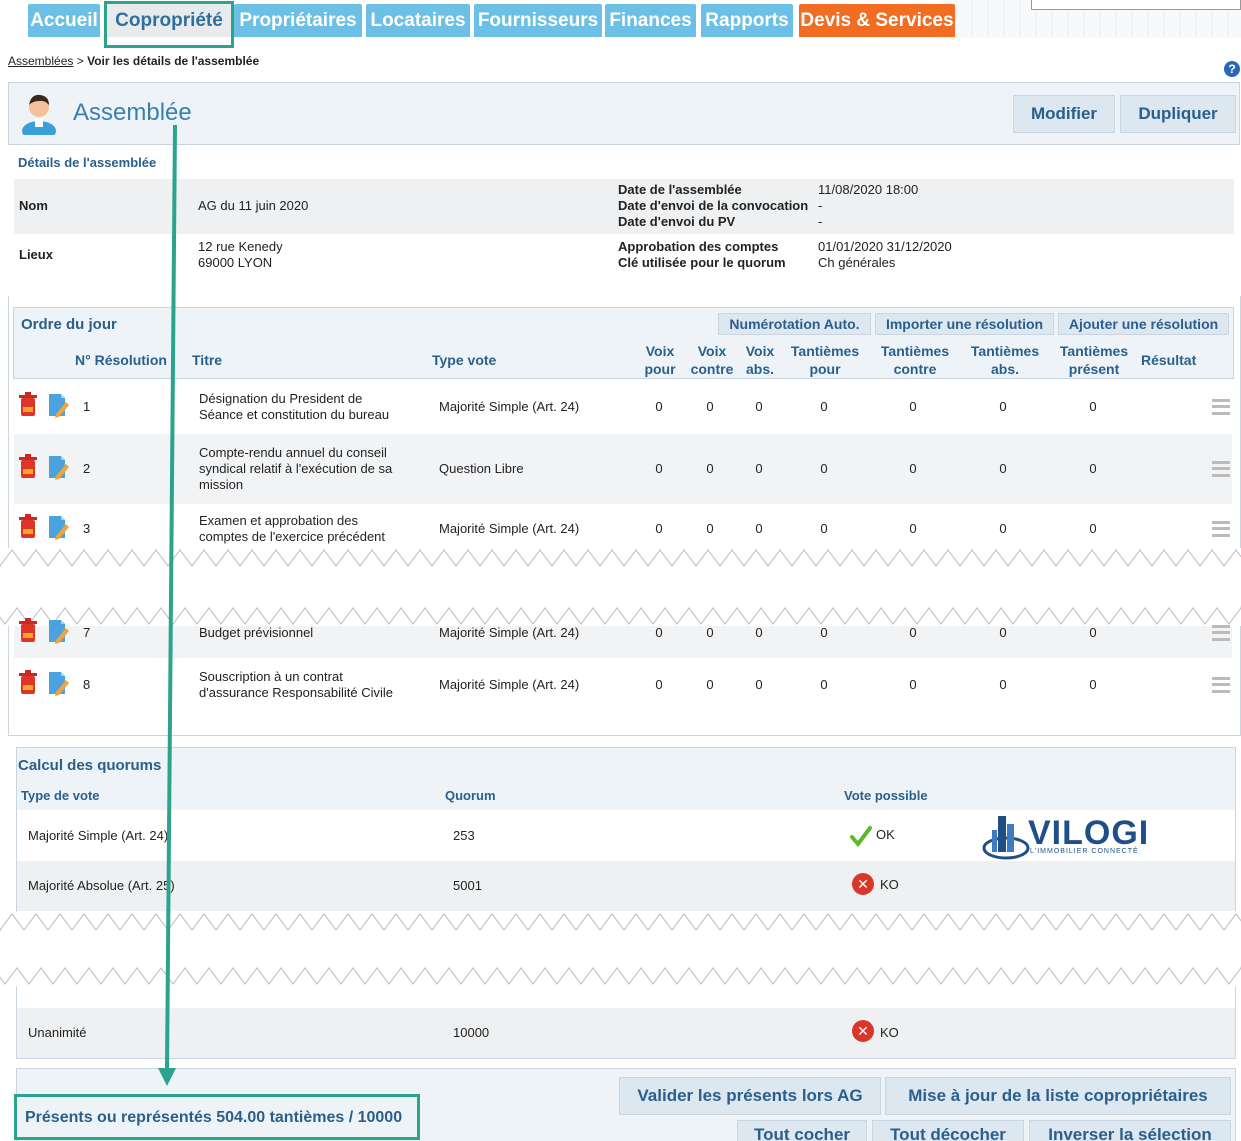  What do you see at coordinates (747, 20) in the screenshot?
I see `tab-rapports: Rapports` at bounding box center [747, 20].